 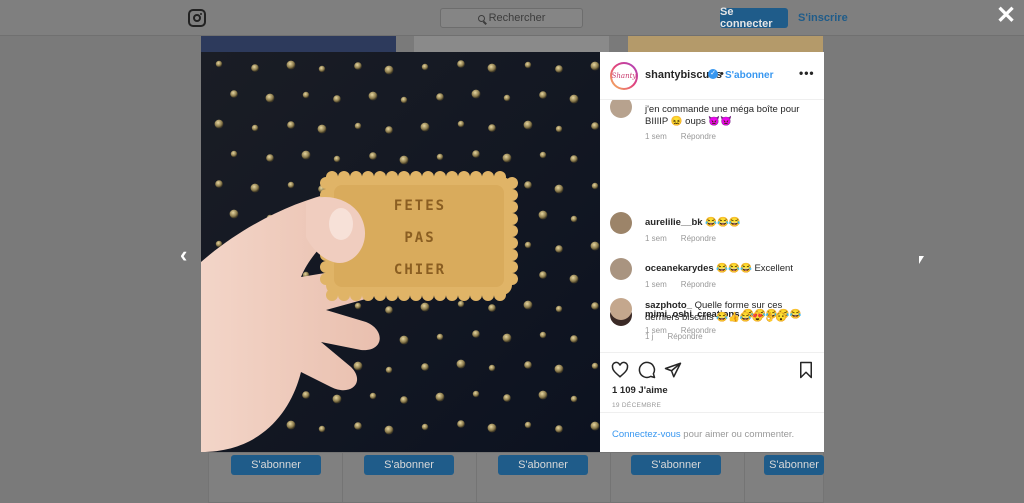 What do you see at coordinates (754, 18) in the screenshot?
I see `login-button: Se connecter` at bounding box center [754, 18].